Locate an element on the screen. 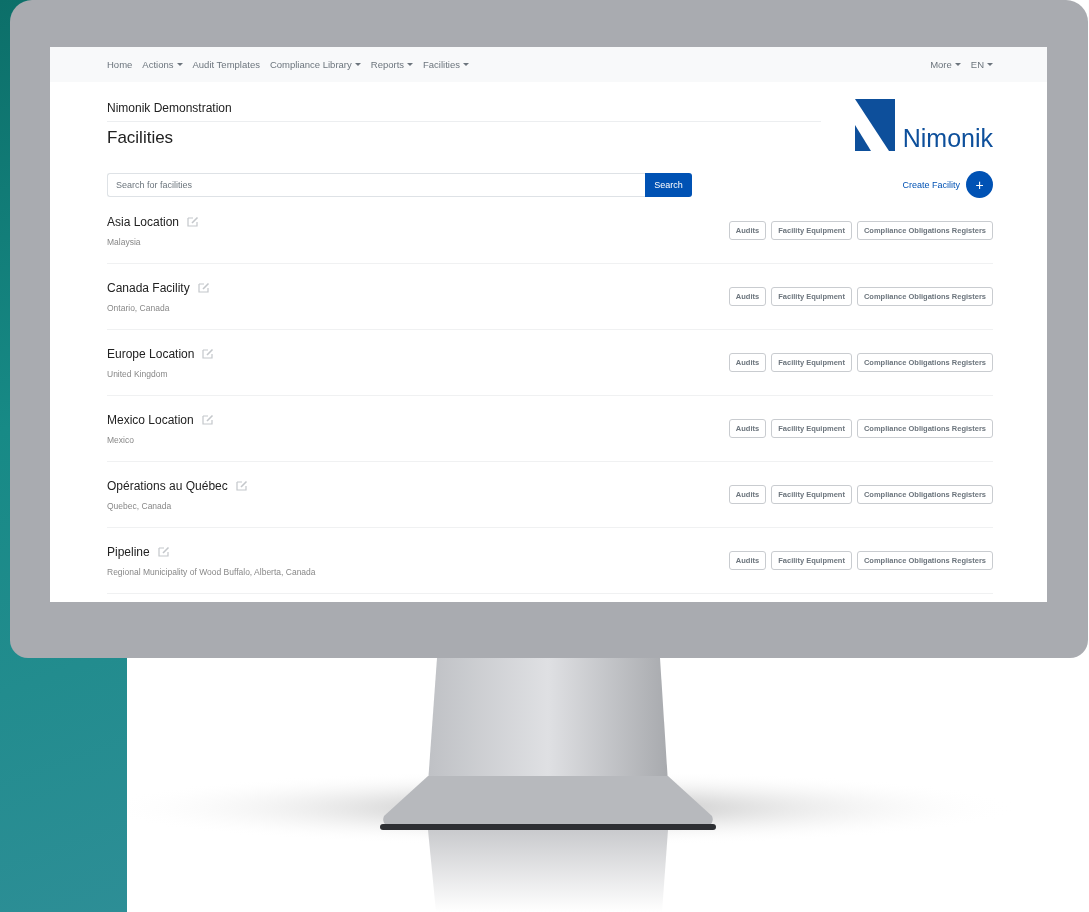  facility-name: Canada Facility is located at coordinates (148, 287).